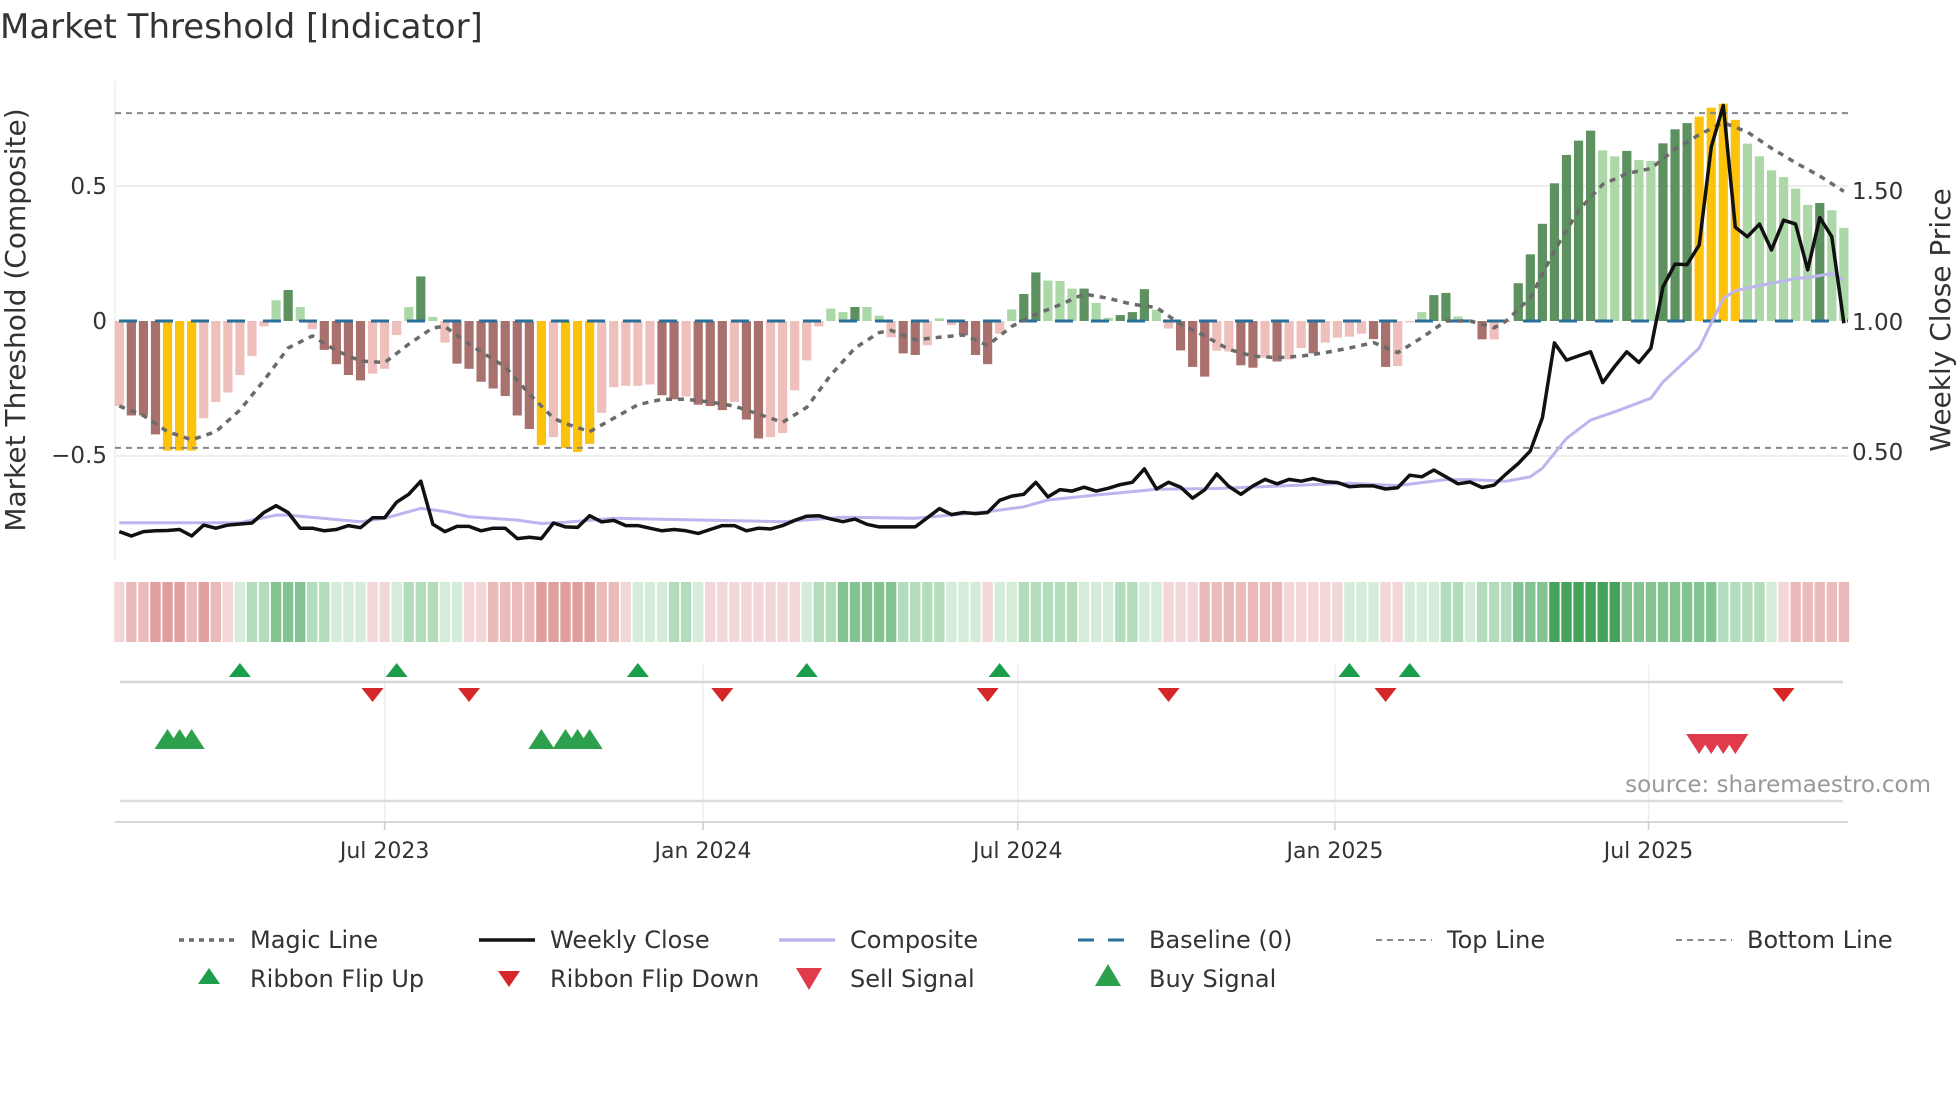  Describe the element at coordinates (702, 851) in the screenshot. I see `x-tick-label: Jan 2024` at that location.